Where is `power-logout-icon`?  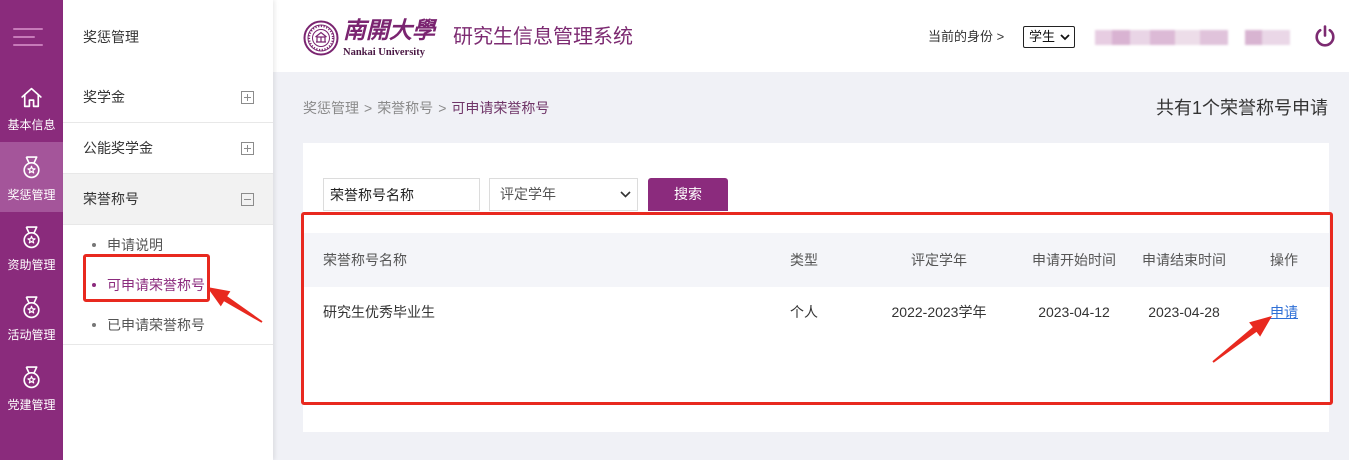 power-logout-icon is located at coordinates (1325, 36).